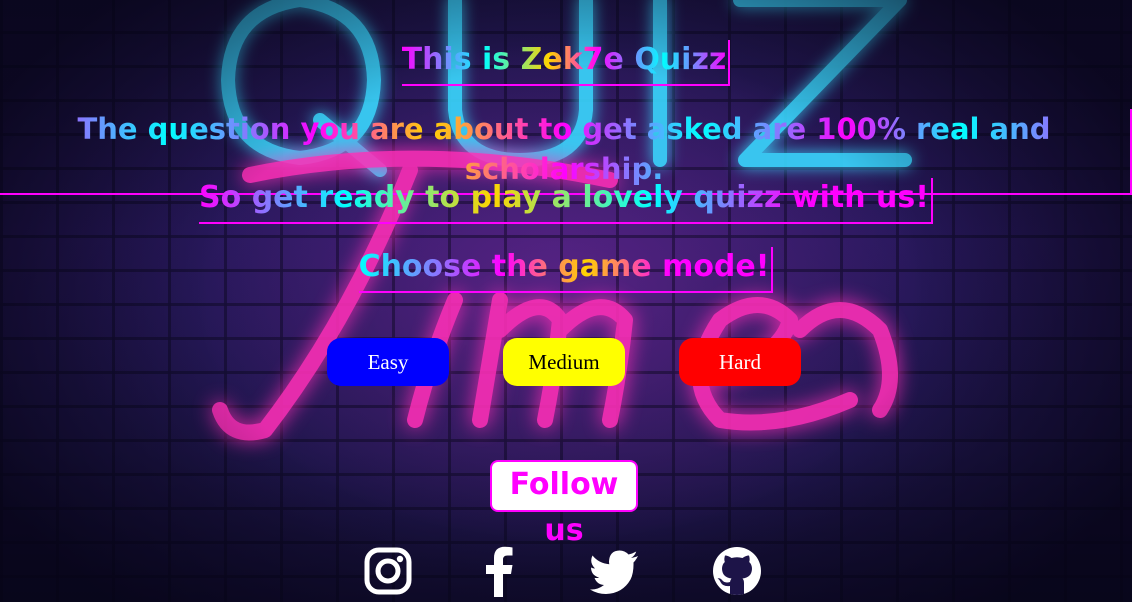 The height and width of the screenshot is (602, 1132). I want to click on twitter-link, so click(614, 571).